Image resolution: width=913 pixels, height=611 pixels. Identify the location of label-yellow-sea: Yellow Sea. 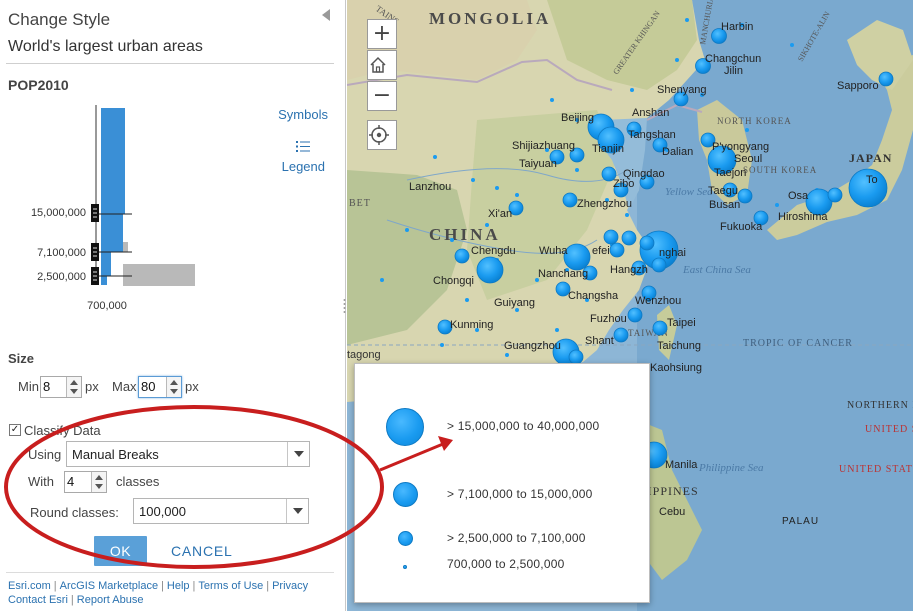
(689, 192).